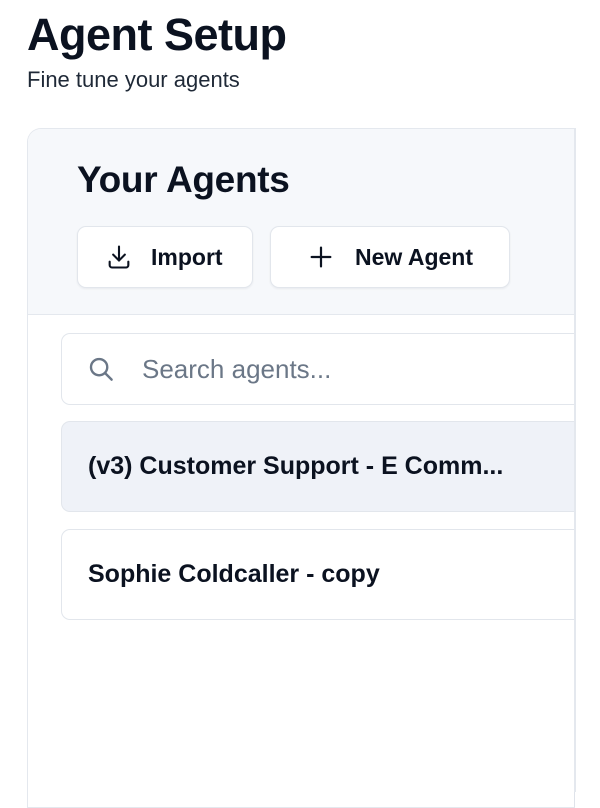 Image resolution: width=600 pixels, height=808 pixels. What do you see at coordinates (575, 460) in the screenshot?
I see `panel-divider` at bounding box center [575, 460].